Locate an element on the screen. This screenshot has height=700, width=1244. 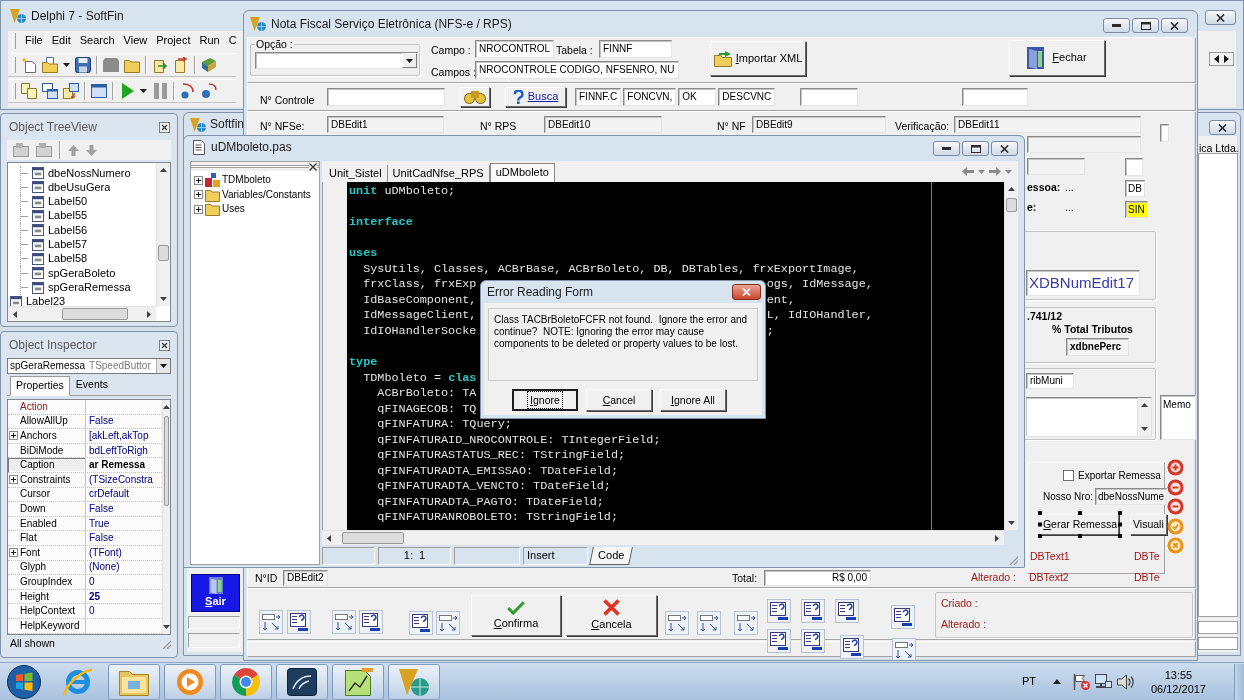
check-circle-icon is located at coordinates (1175, 526).